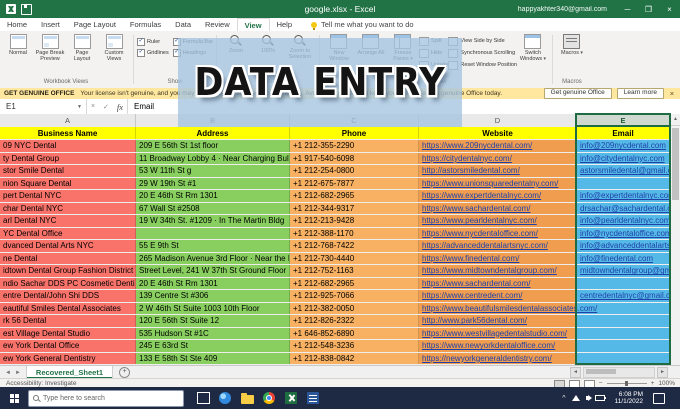  I want to click on cell-A13: ndio Sachar DDS PC Cosmetic Dentist, so click(68, 283).